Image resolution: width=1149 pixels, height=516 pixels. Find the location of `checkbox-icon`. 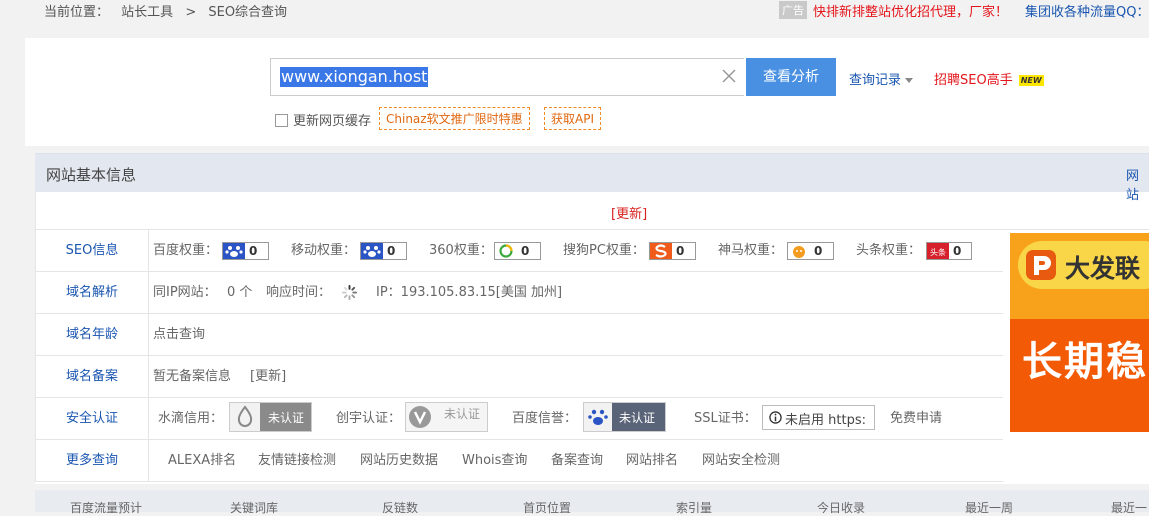

checkbox-icon is located at coordinates (281, 120).